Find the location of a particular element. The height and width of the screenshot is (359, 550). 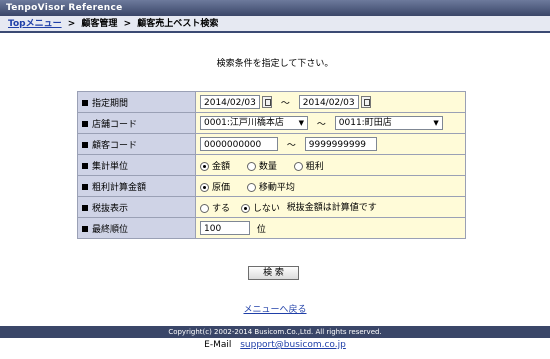

back-link-wrapper: メニューへ戻る is located at coordinates (275, 308).